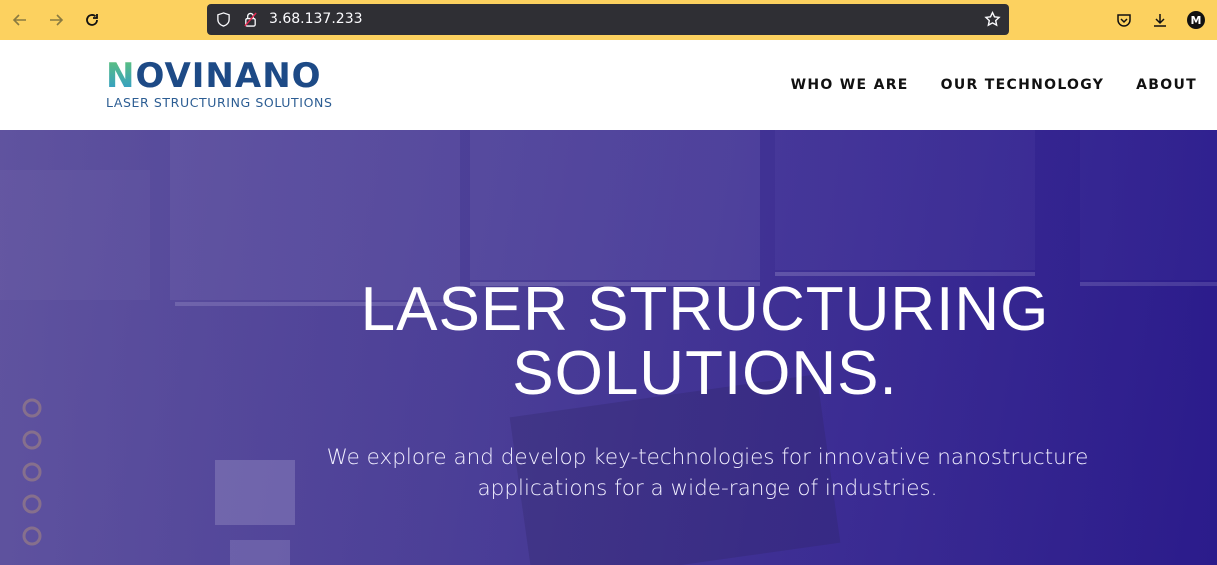 The height and width of the screenshot is (565, 1217). I want to click on insecure-lock-icon, so click(250, 19).